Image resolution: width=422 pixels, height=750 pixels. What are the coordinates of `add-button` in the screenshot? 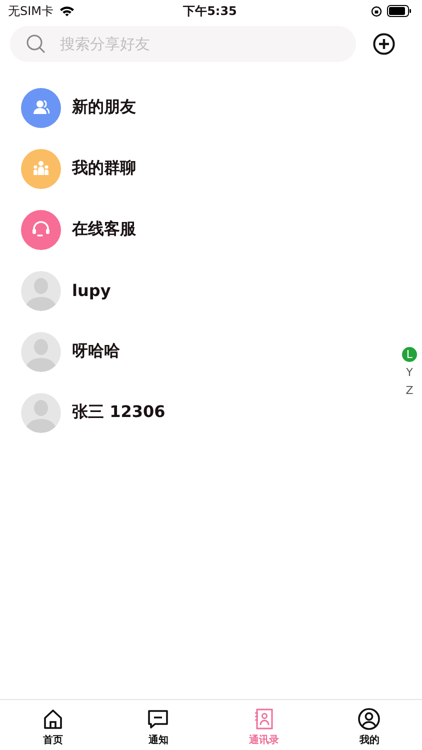 It's located at (384, 44).